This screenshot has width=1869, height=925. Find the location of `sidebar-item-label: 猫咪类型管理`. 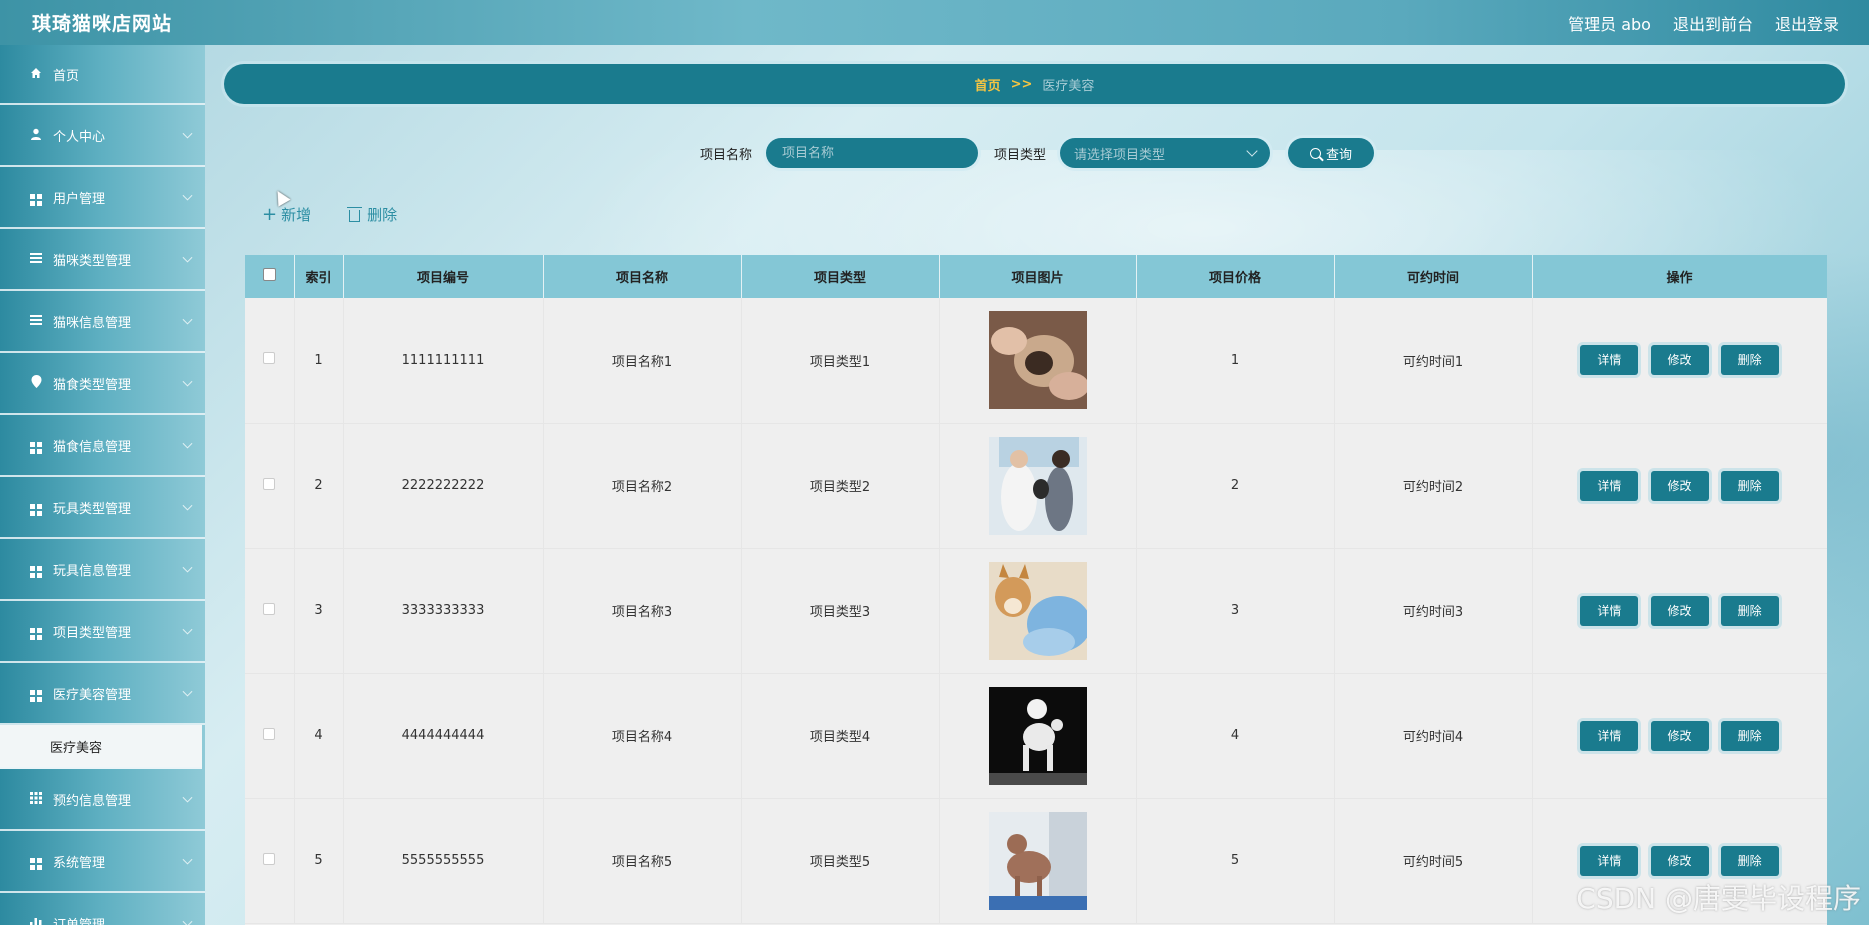

sidebar-item-label: 猫咪类型管理 is located at coordinates (92, 261).